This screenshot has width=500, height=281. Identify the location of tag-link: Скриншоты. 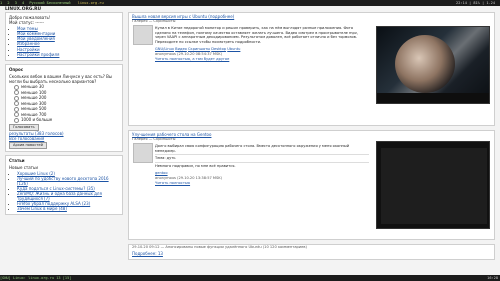
(199, 49).